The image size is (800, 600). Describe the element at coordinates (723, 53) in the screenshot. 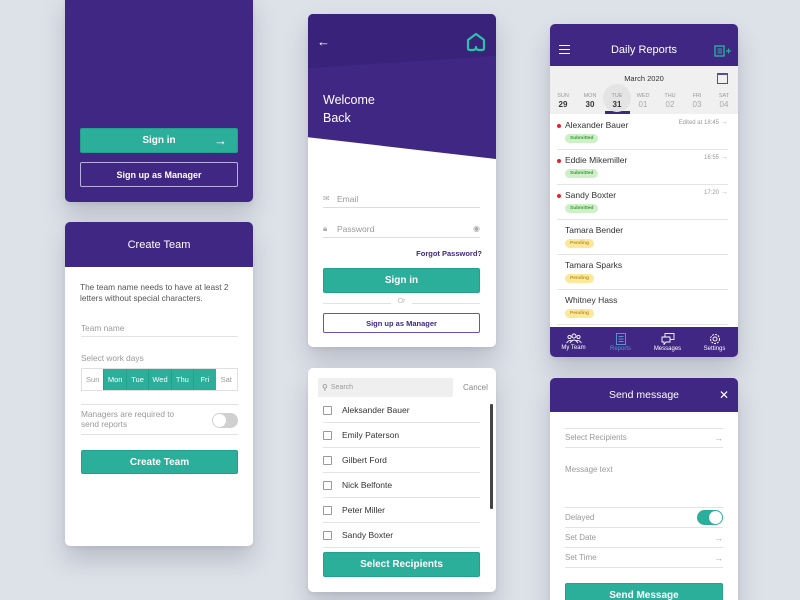

I see `add-report-icon` at that location.